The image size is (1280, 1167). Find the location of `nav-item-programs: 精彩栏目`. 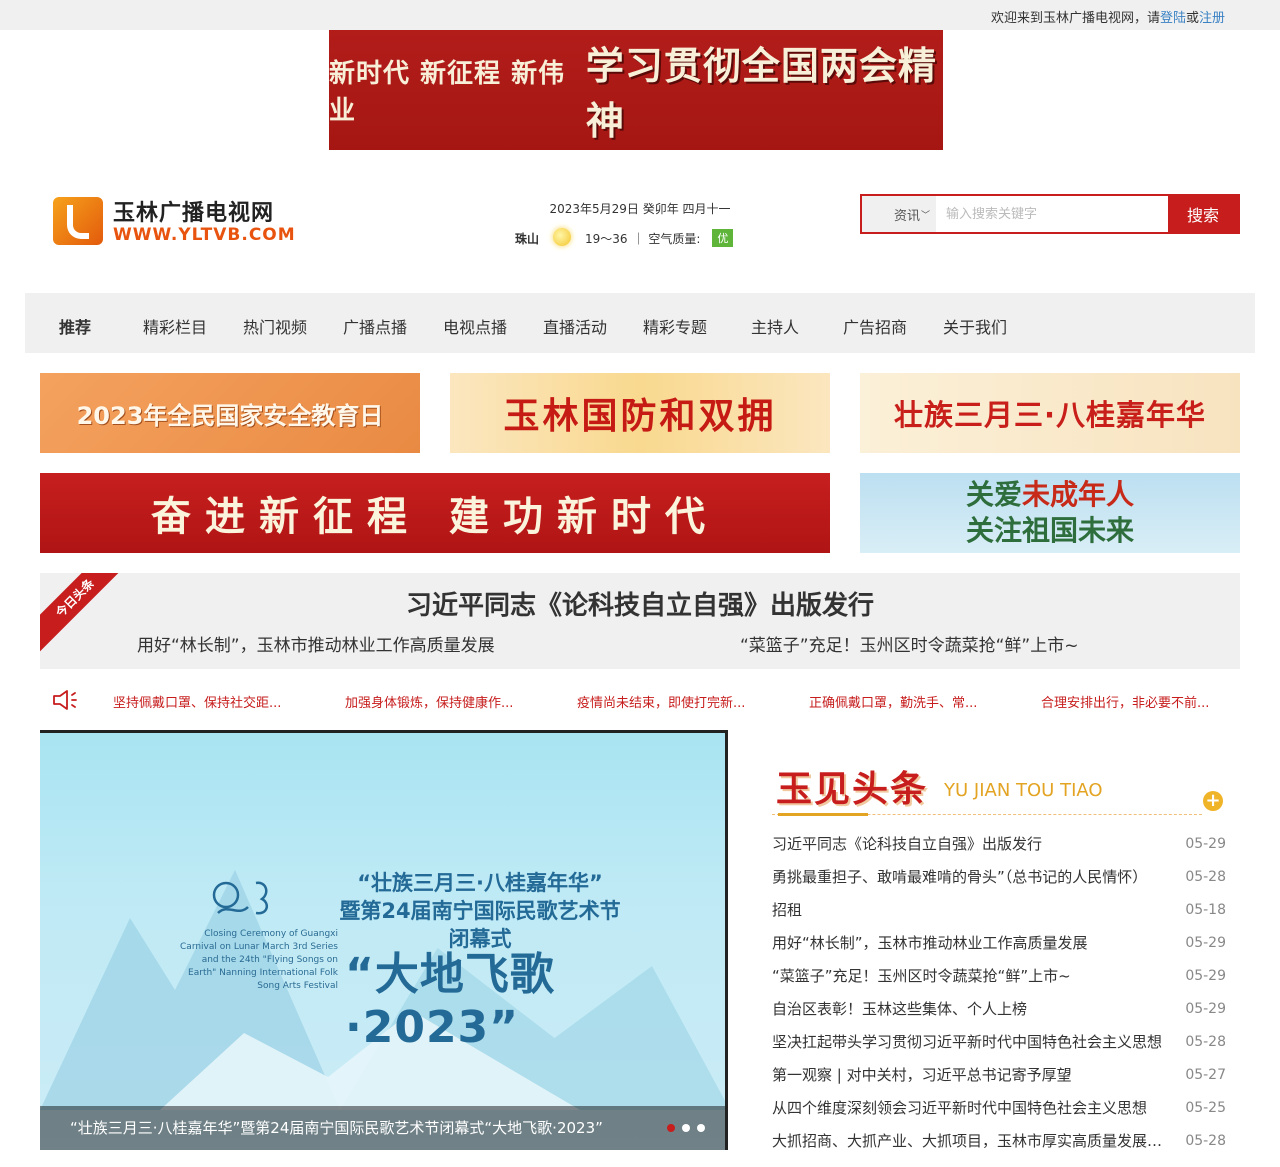

nav-item-programs: 精彩栏目 is located at coordinates (175, 326).